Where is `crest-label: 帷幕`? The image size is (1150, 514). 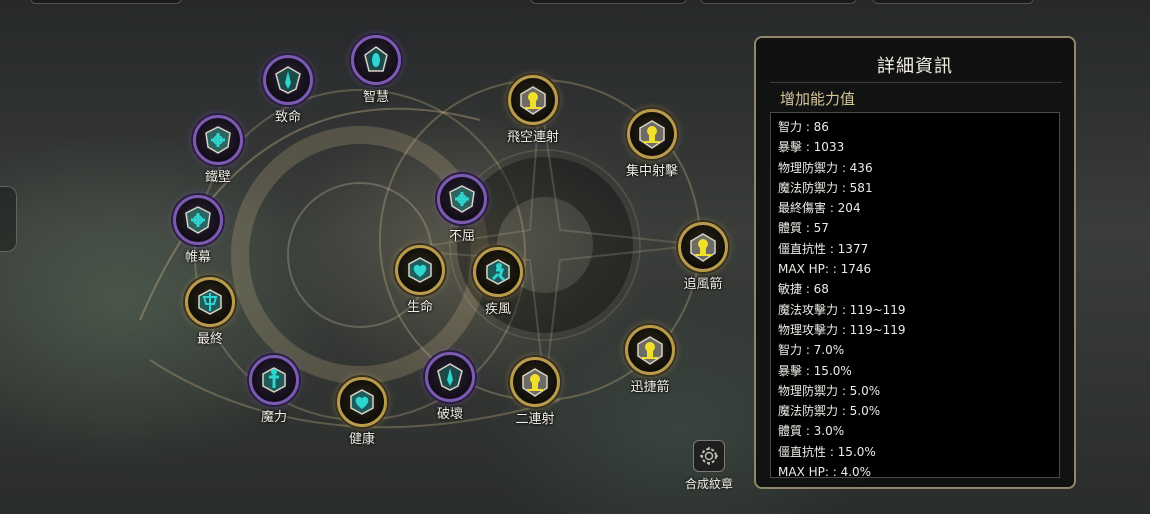 crest-label: 帷幕 is located at coordinates (198, 257).